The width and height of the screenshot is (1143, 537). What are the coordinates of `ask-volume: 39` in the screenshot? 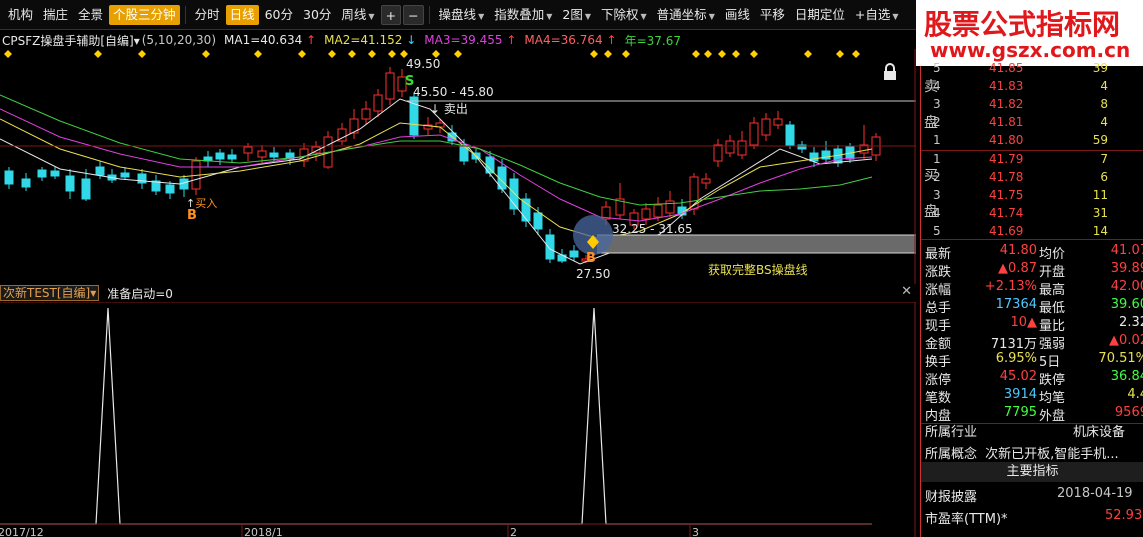 It's located at (1100, 68).